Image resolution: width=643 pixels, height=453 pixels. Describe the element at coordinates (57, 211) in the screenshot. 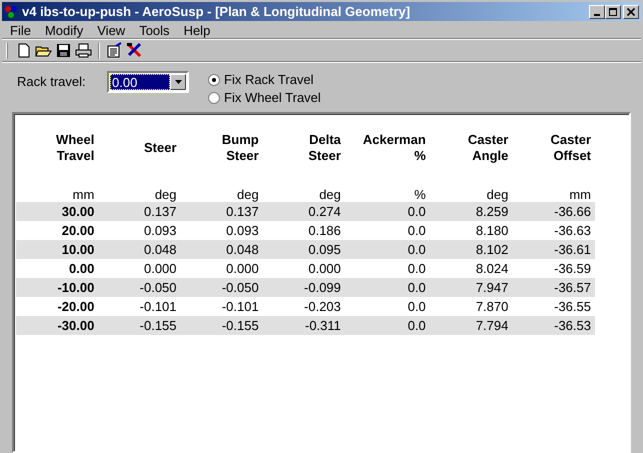

I see `table-cell: 30.00` at that location.